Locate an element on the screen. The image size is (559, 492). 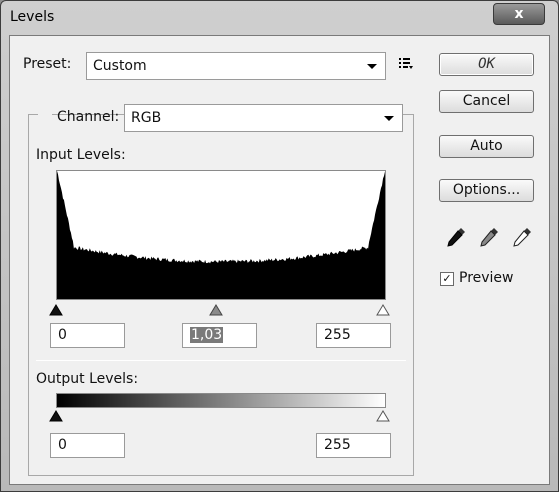
input-levels-label: Input Levels: is located at coordinates (81, 155).